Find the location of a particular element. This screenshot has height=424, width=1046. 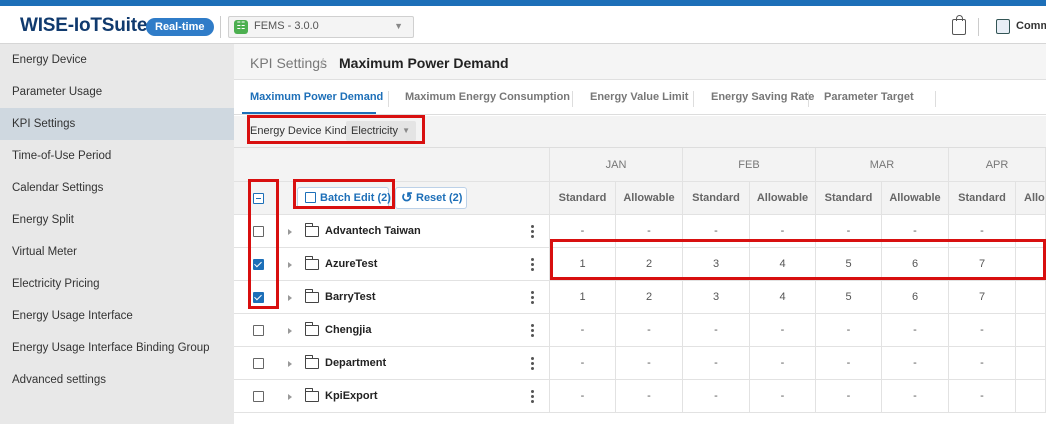

sidebar-item-parameter-usage: Parameter Usage is located at coordinates (117, 92).